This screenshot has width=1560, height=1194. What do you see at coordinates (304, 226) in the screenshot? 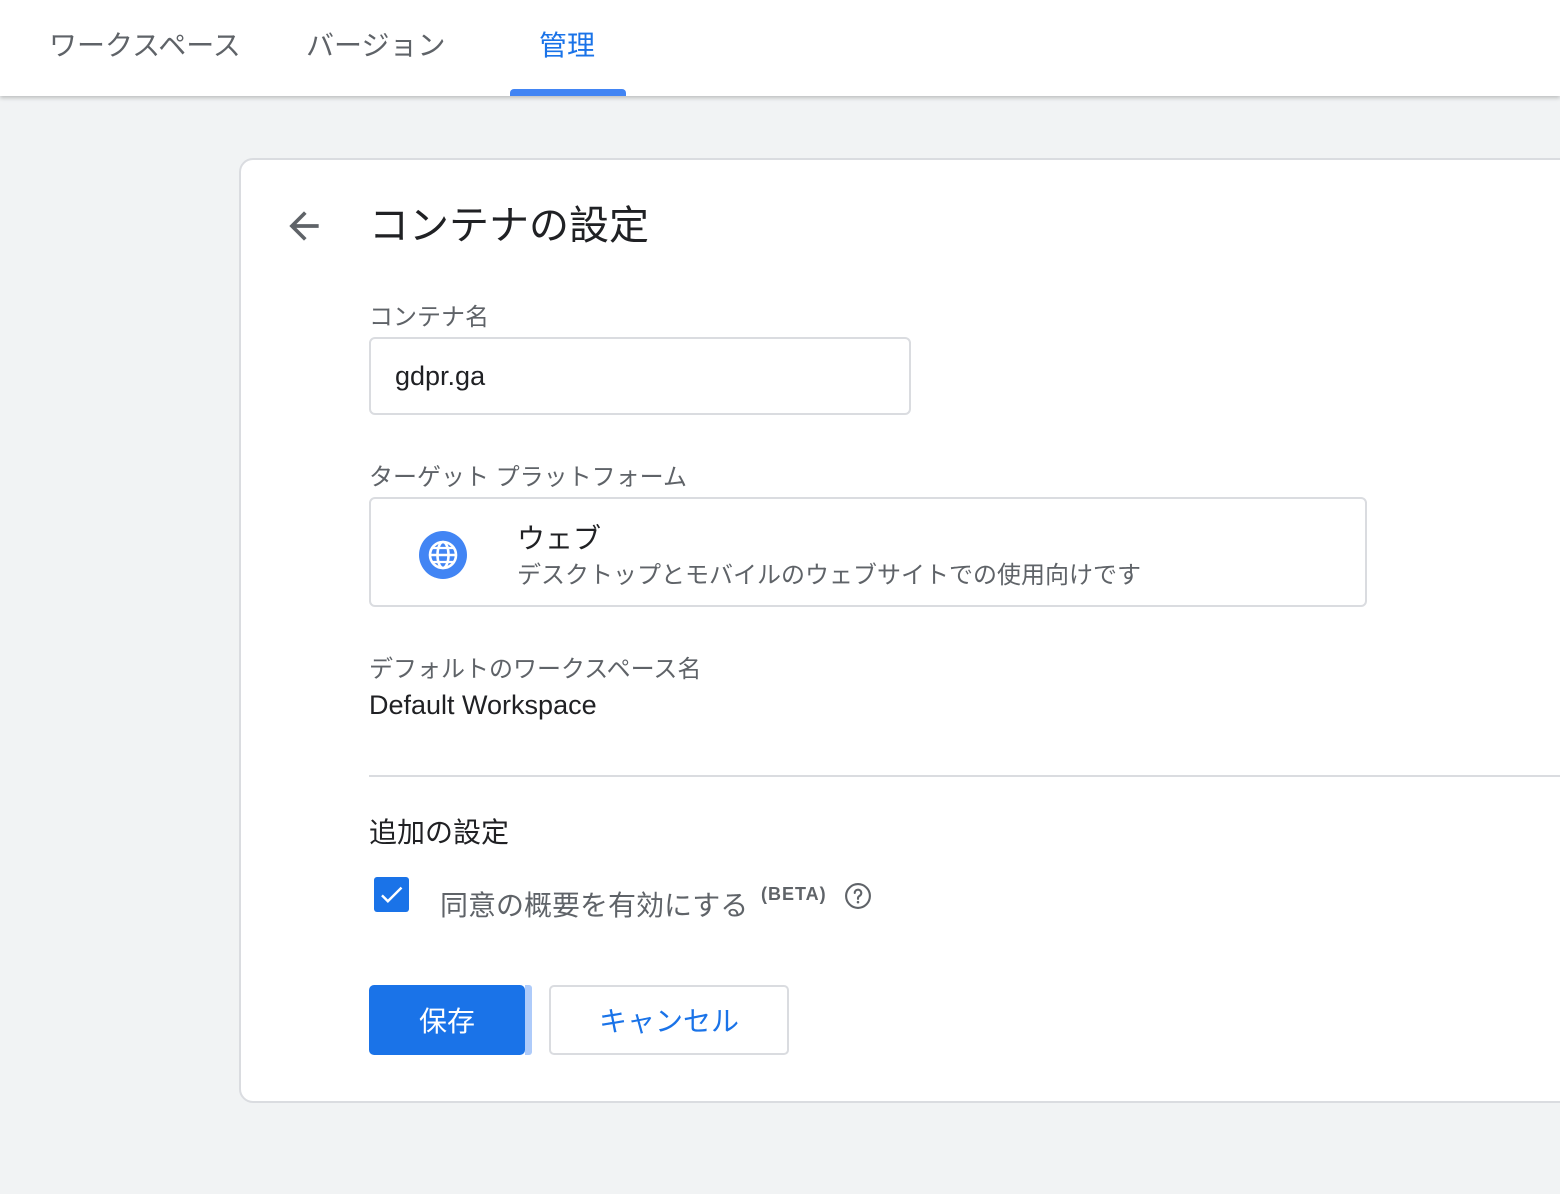
I see `arrow-back-icon` at bounding box center [304, 226].